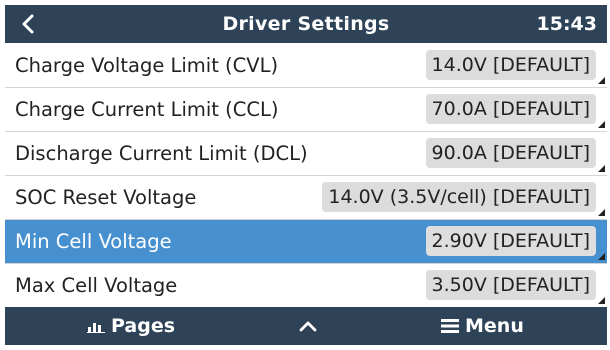  What do you see at coordinates (96, 328) in the screenshot?
I see `bar-chart-icon` at bounding box center [96, 328].